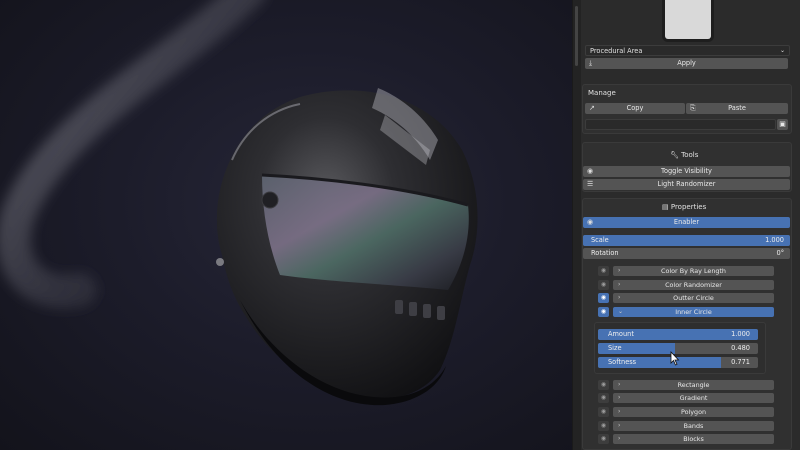  I want to click on scale-slider: Scale 1.000, so click(686, 240).